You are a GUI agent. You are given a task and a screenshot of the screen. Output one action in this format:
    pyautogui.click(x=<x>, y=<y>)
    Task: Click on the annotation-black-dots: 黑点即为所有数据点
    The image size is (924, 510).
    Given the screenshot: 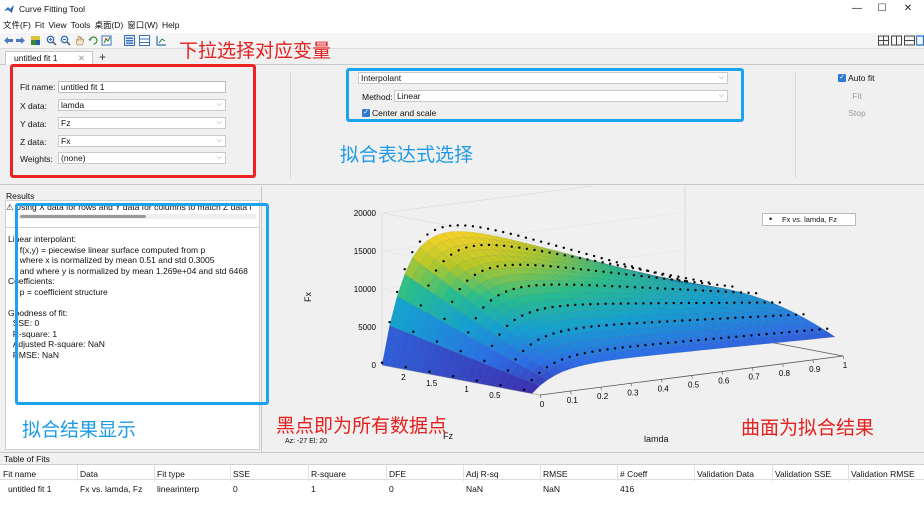 What is the action you would take?
    pyautogui.click(x=362, y=426)
    